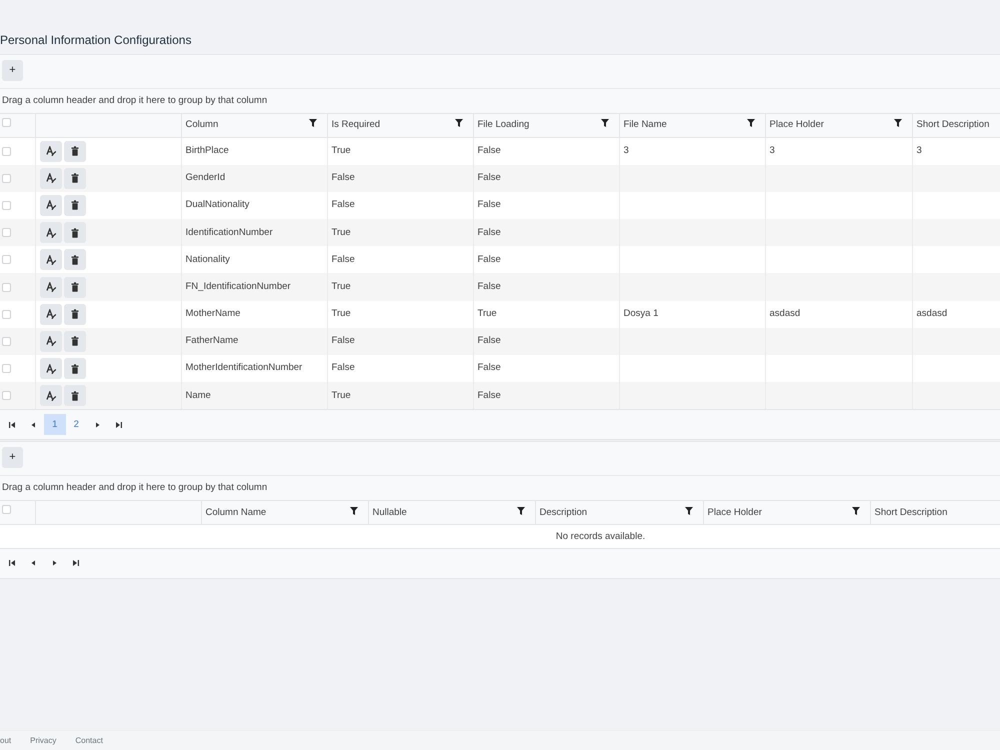 The width and height of the screenshot is (1000, 750). I want to click on table-cell: asdasd, so click(838, 314).